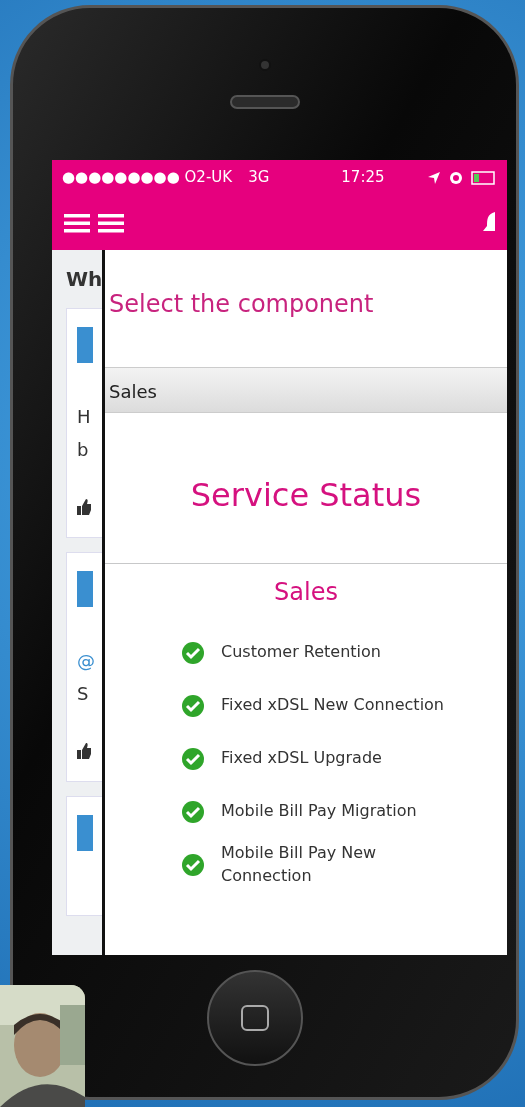  Describe the element at coordinates (306, 495) in the screenshot. I see `page-title: Service Status` at that location.